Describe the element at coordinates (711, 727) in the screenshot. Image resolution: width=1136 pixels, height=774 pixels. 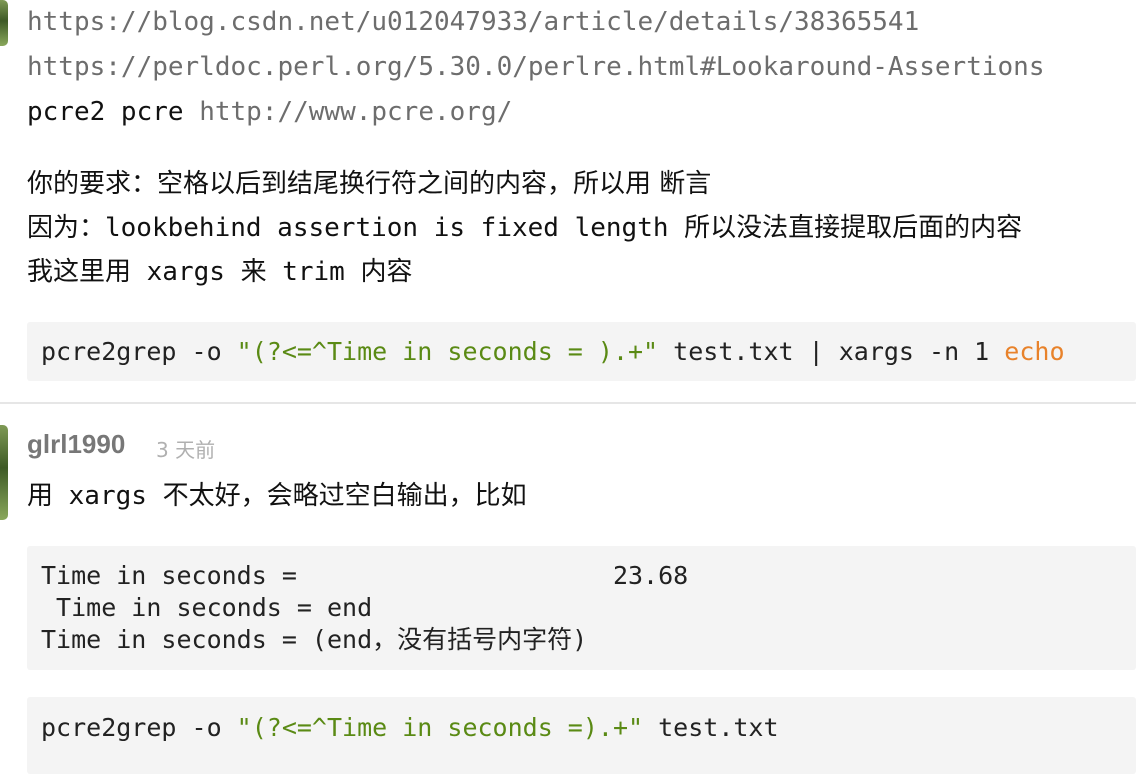
I see `comment-code-rest: test.txt` at that location.